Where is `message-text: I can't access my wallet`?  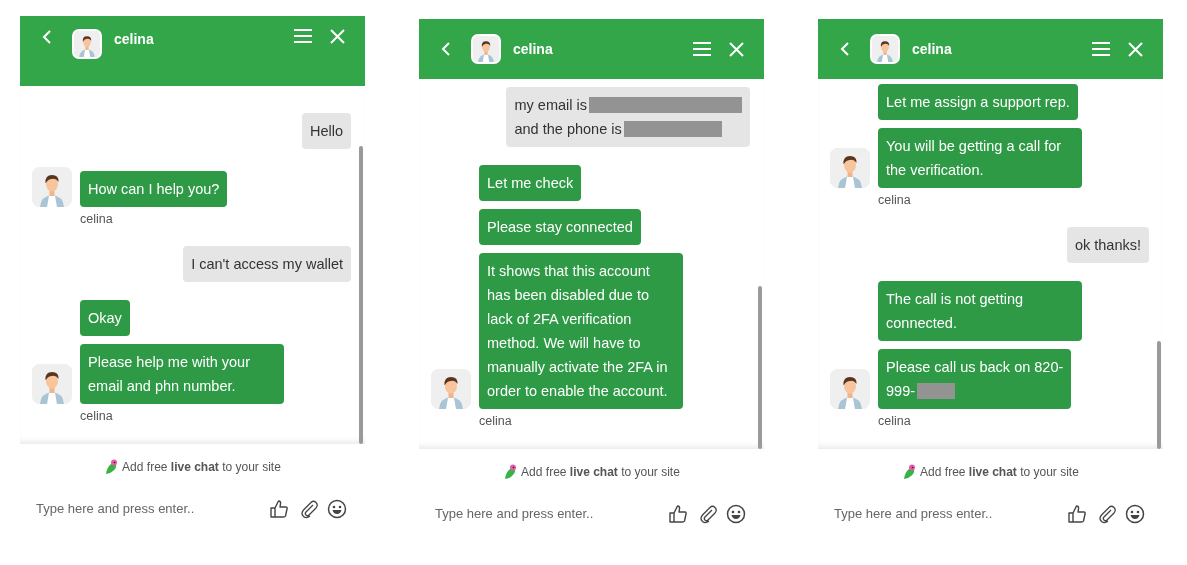
message-text: I can't access my wallet is located at coordinates (267, 264).